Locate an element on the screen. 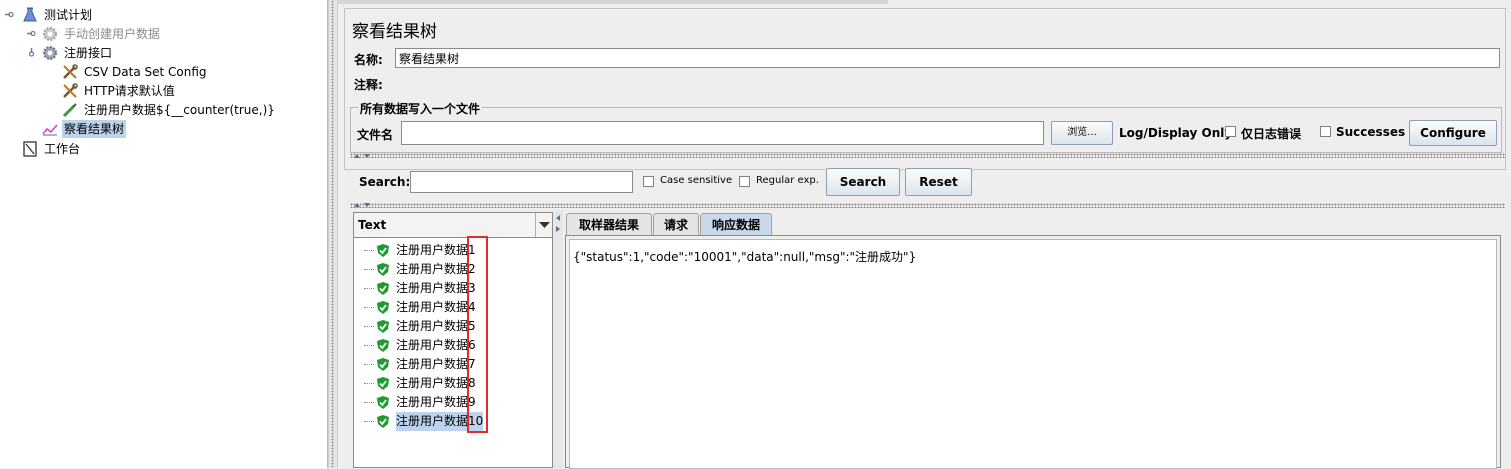  tree-node-manual-create-users: 手动创建用户数据 is located at coordinates (160, 34).